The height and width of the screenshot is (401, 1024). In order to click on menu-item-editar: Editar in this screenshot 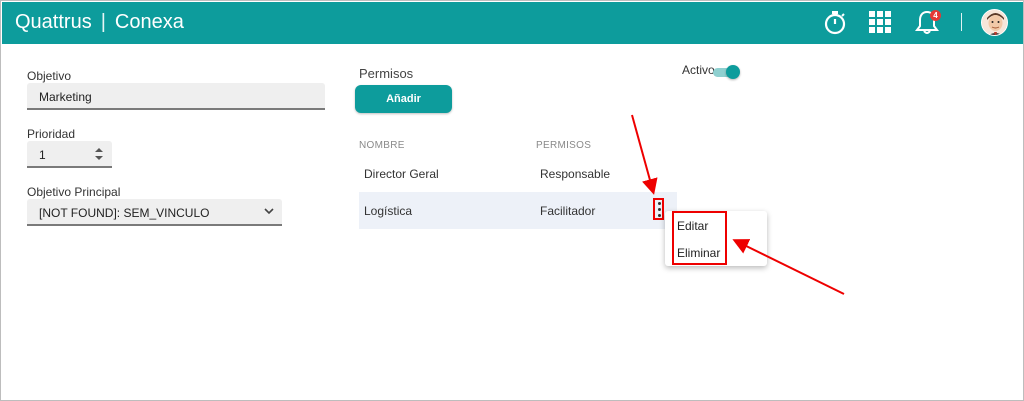, I will do `click(692, 226)`.